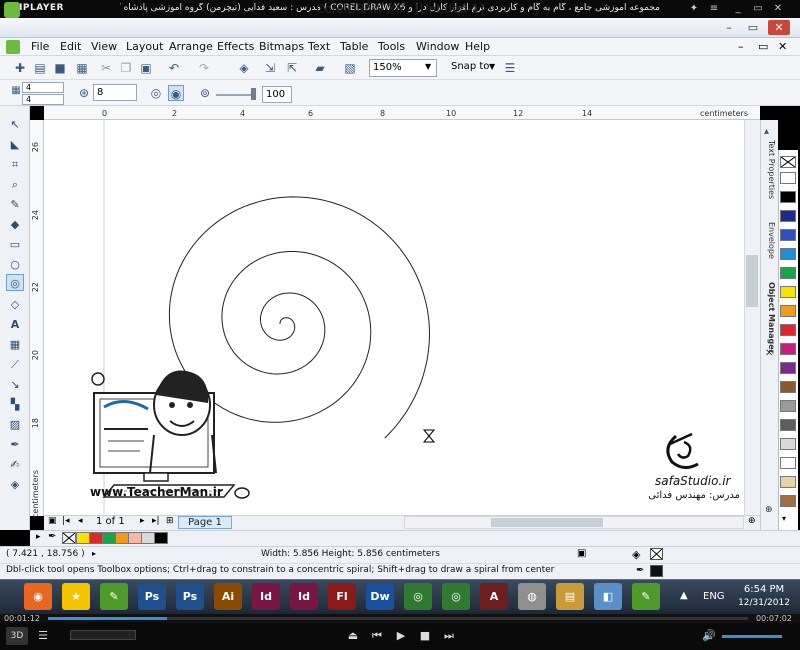  What do you see at coordinates (15, 344) in the screenshot?
I see `table-tool-icon: ▦` at bounding box center [15, 344].